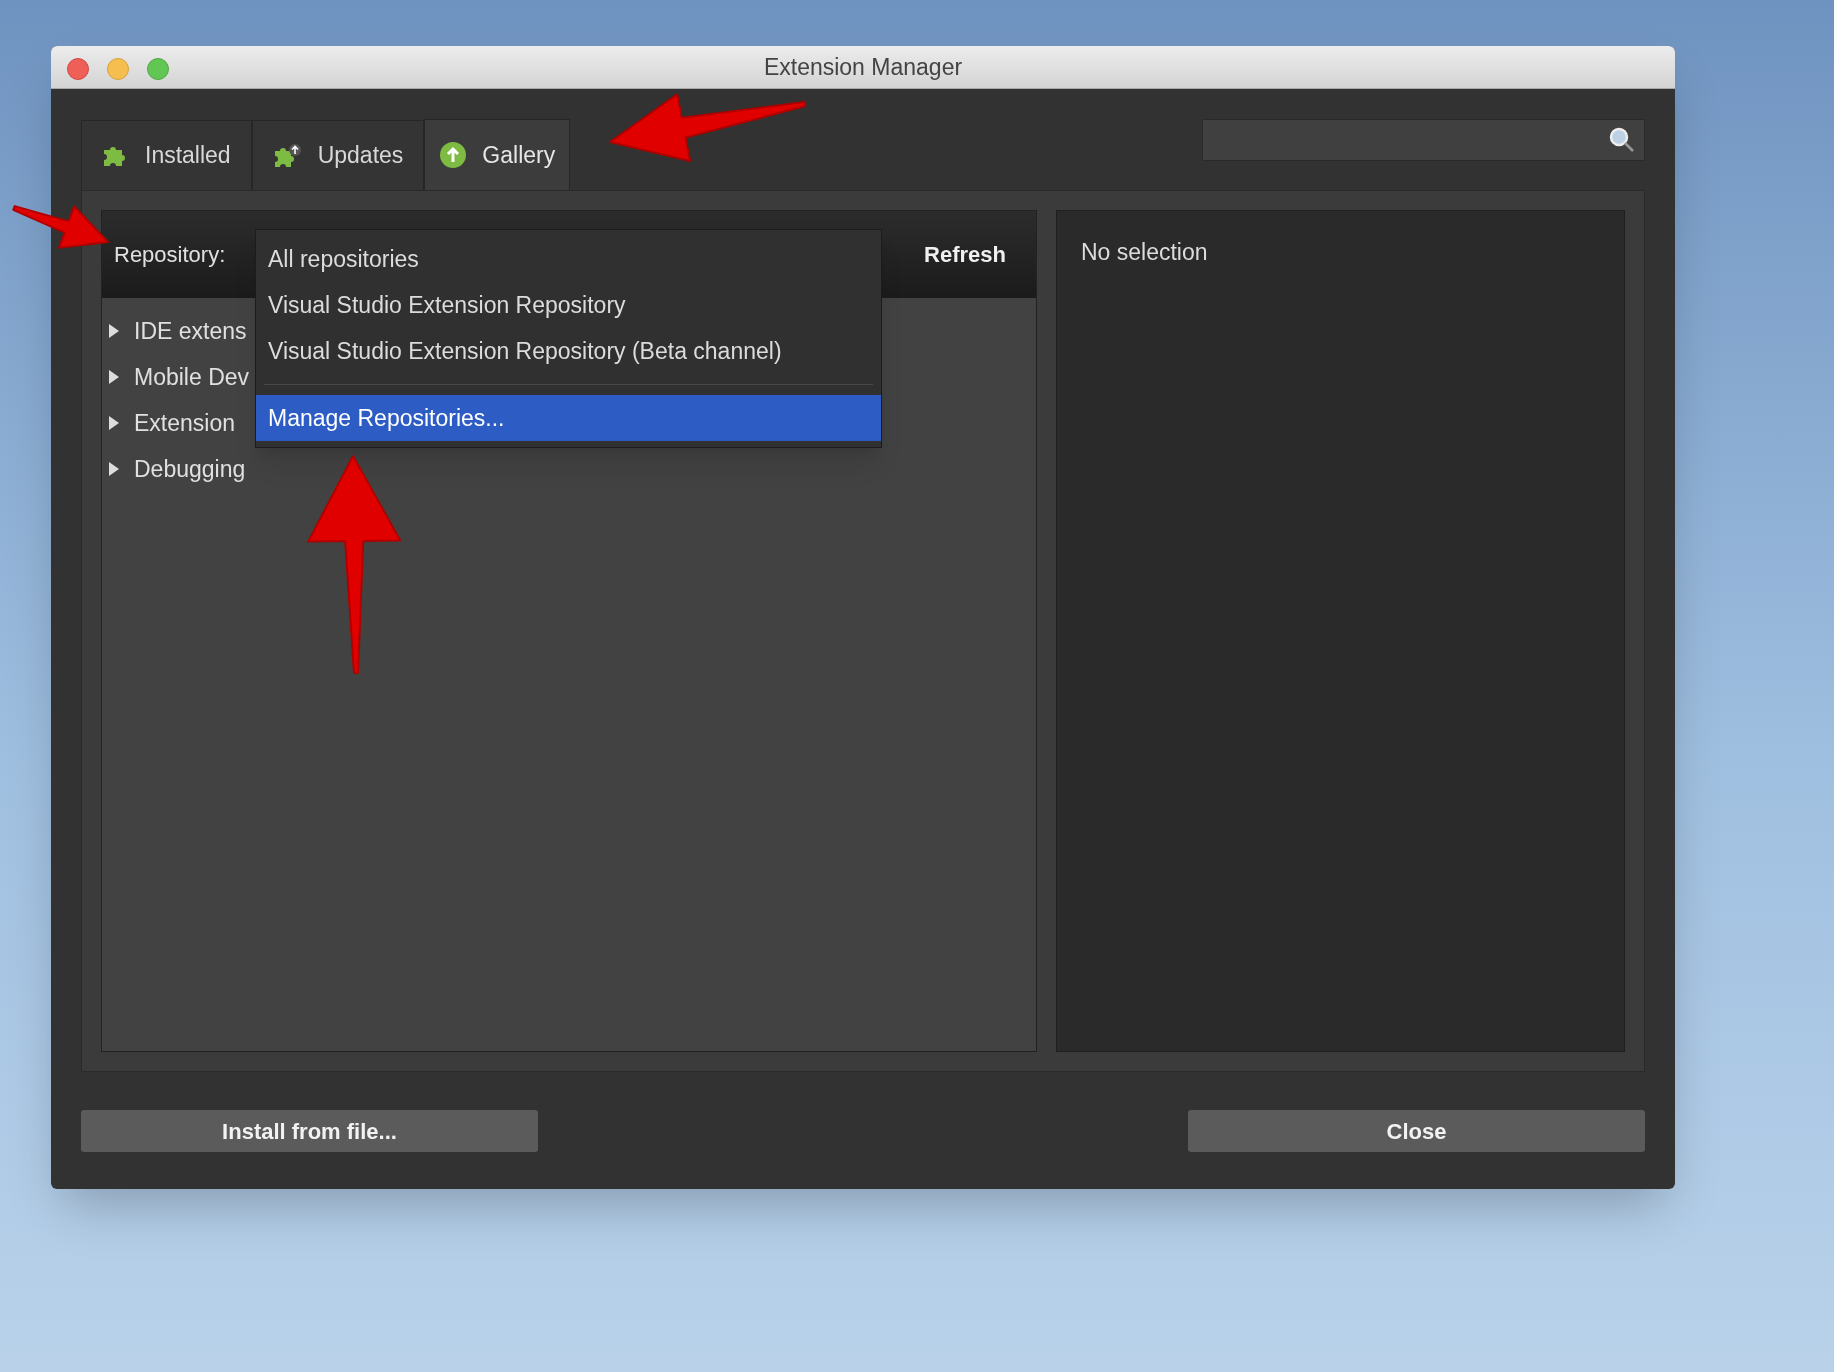 Image resolution: width=1834 pixels, height=1372 pixels. I want to click on repository-label: Repository:, so click(170, 255).